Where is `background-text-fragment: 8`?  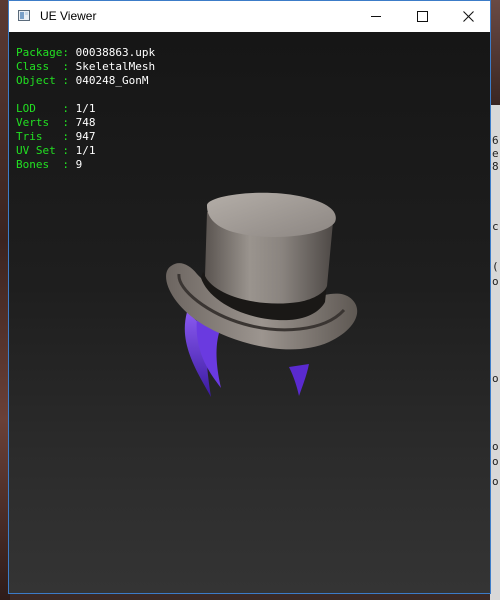
background-text-fragment: 8 is located at coordinates (495, 166).